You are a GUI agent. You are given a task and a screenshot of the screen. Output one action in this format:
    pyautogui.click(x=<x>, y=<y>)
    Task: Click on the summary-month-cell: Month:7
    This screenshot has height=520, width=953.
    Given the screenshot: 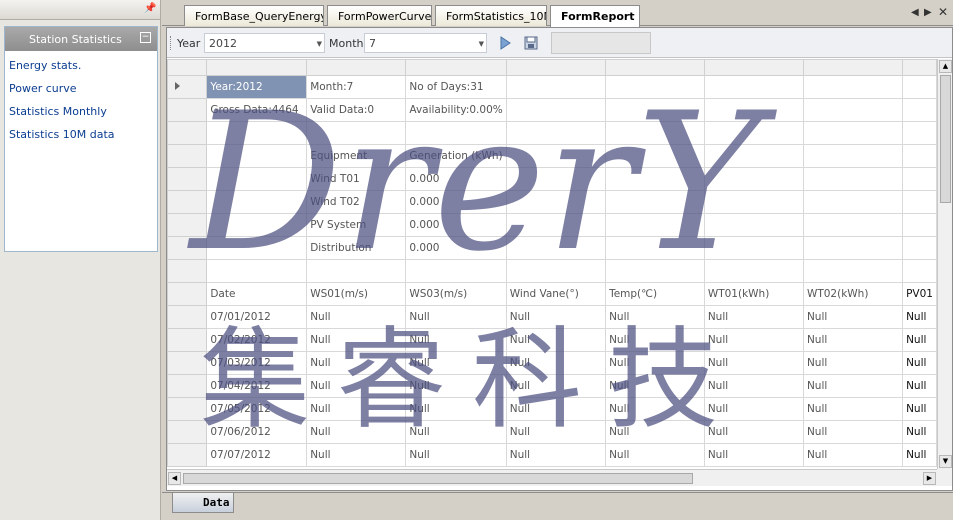 What is the action you would take?
    pyautogui.click(x=356, y=87)
    